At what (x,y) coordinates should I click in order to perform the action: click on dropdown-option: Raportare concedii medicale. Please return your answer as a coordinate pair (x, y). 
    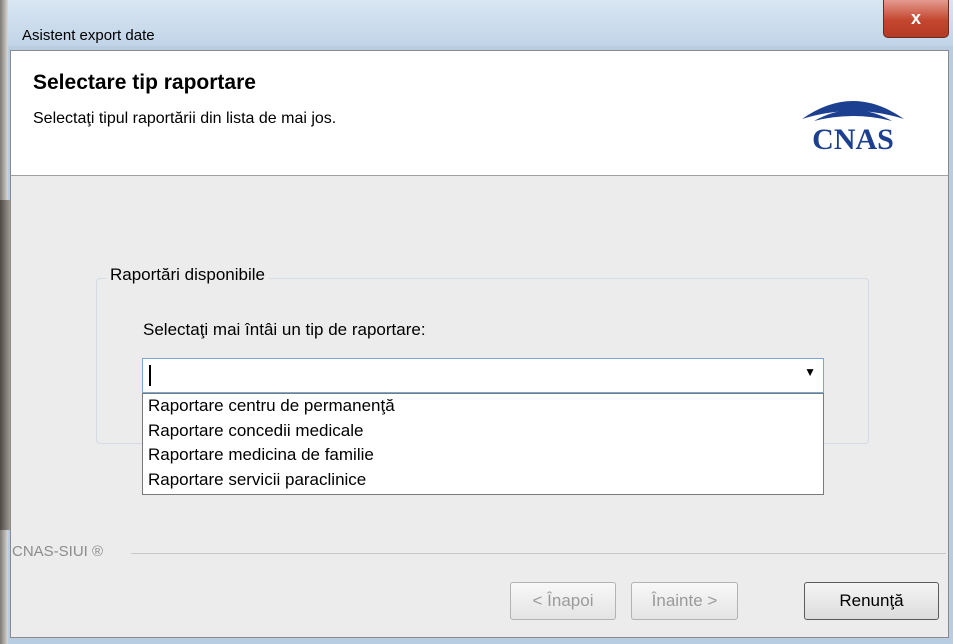
    Looking at the image, I should click on (483, 431).